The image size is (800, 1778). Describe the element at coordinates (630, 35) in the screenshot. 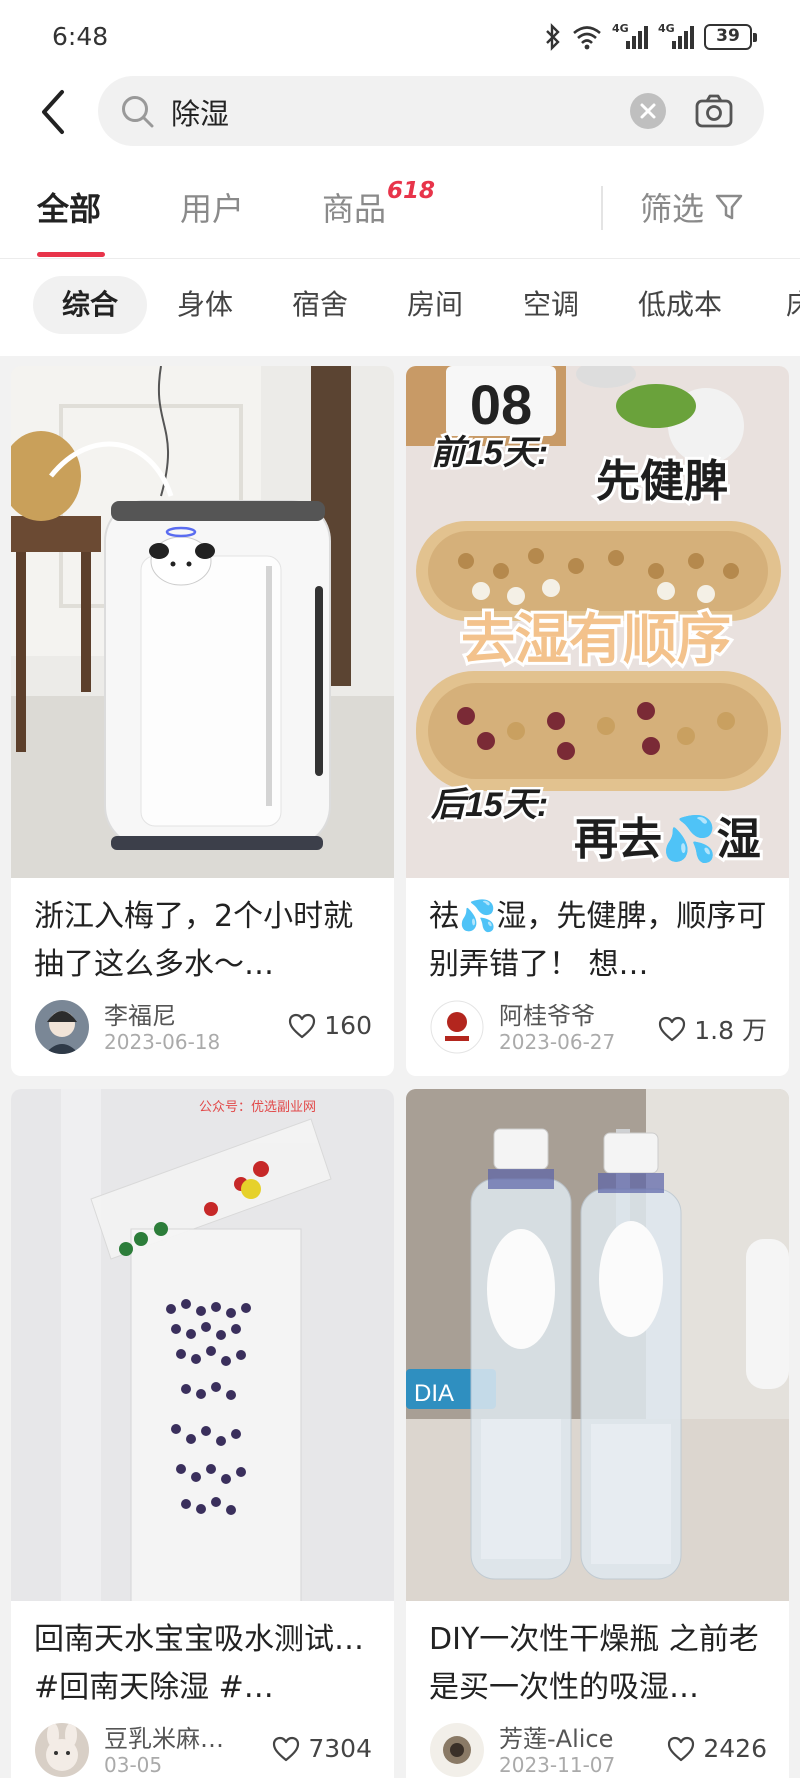

I see `signal-icon-1: 4G` at that location.